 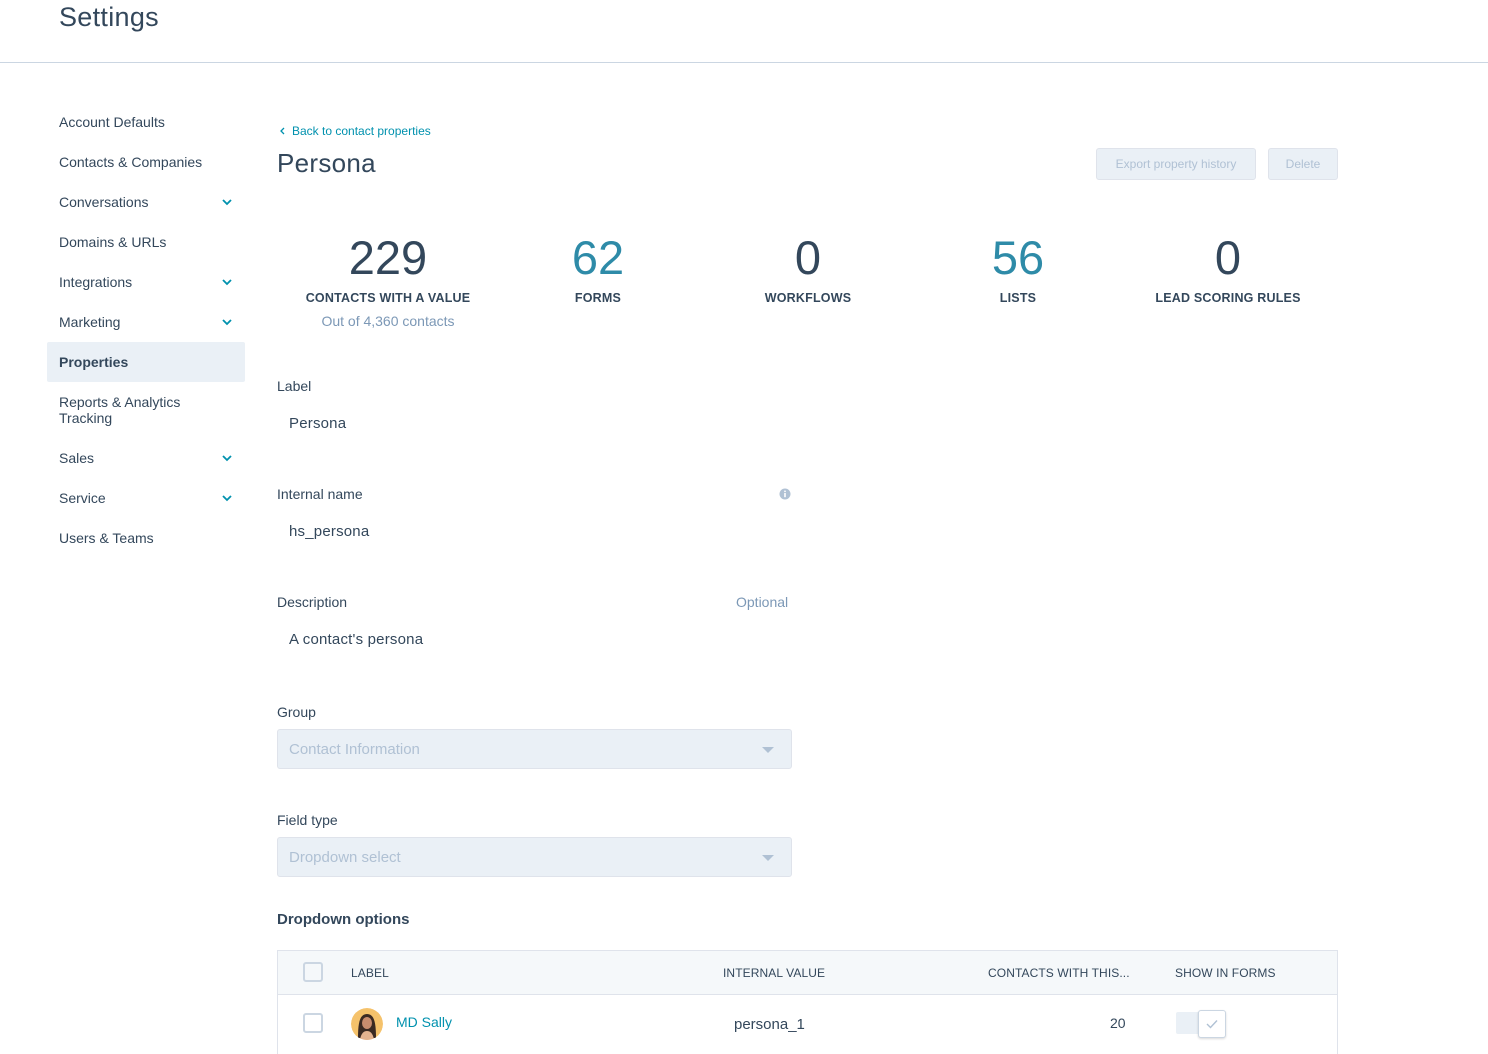 I want to click on description-field-label: Description, so click(x=312, y=602).